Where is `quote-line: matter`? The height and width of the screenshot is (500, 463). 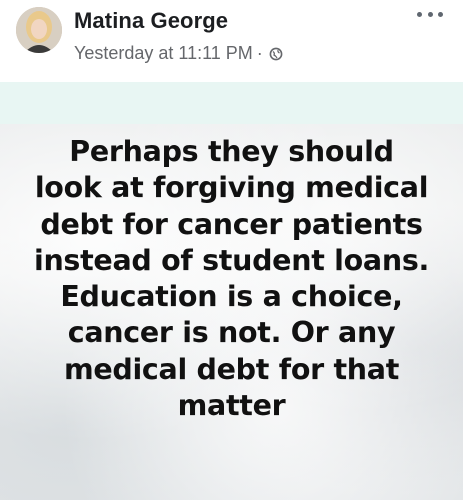
quote-line: matter is located at coordinates (231, 406).